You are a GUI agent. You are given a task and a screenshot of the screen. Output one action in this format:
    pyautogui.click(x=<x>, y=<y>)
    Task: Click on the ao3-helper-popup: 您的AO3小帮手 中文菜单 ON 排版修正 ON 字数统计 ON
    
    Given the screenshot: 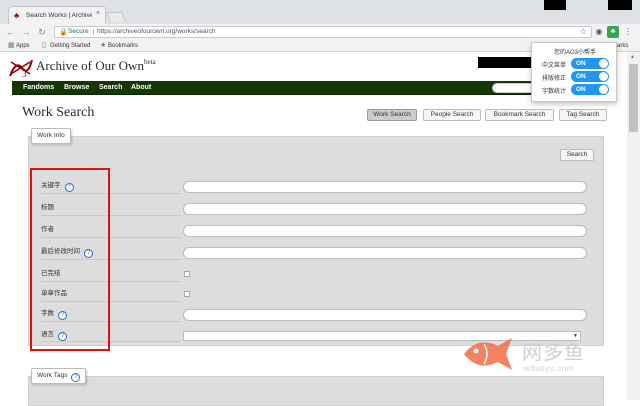 What is the action you would take?
    pyautogui.click(x=574, y=72)
    